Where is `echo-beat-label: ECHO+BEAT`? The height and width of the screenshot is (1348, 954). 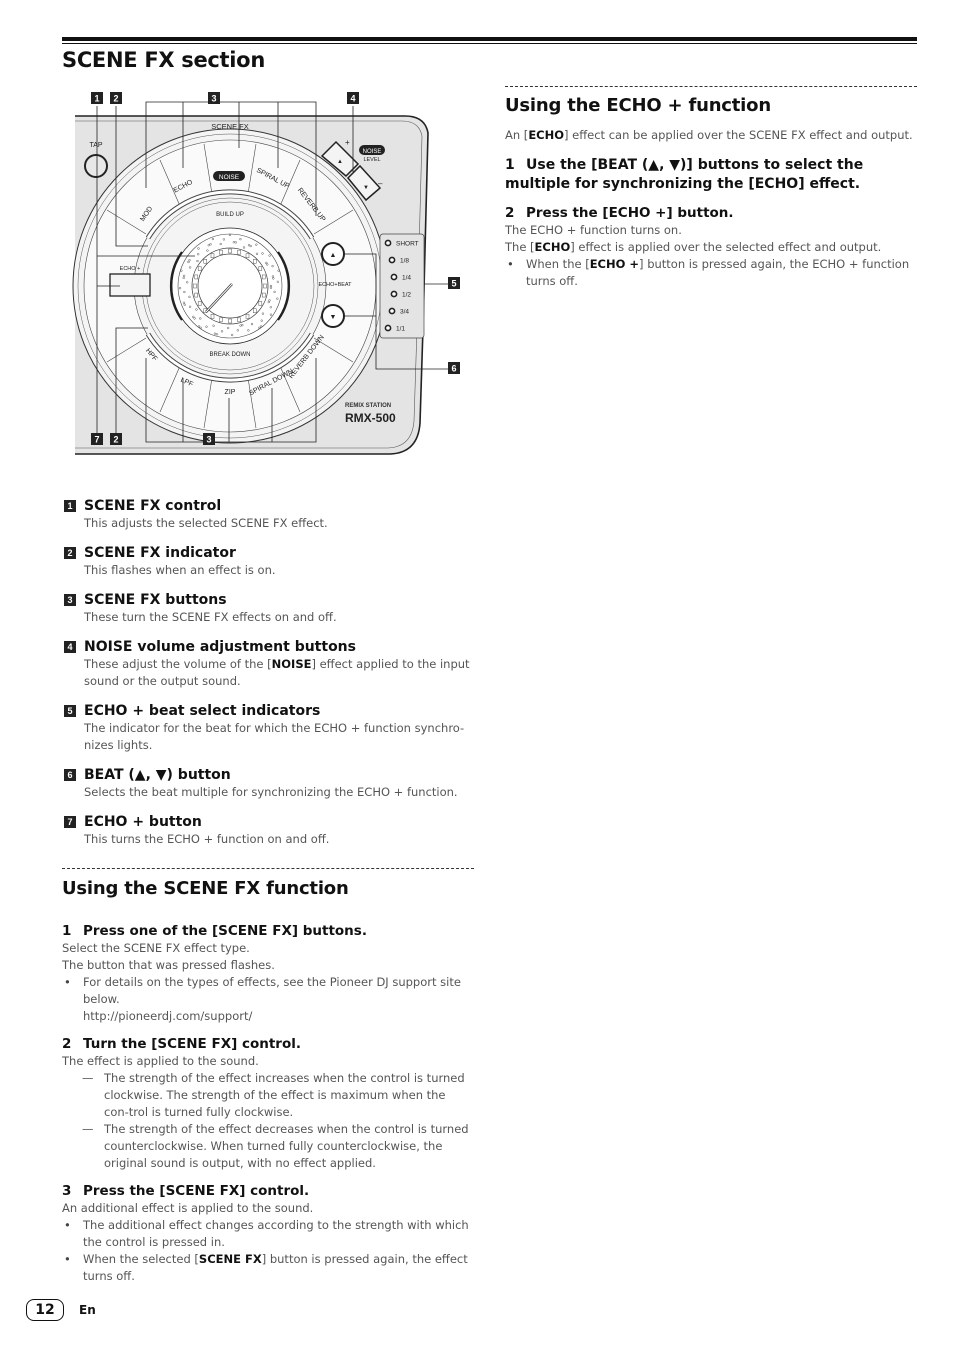
echo-beat-label: ECHO+BEAT is located at coordinates (335, 285).